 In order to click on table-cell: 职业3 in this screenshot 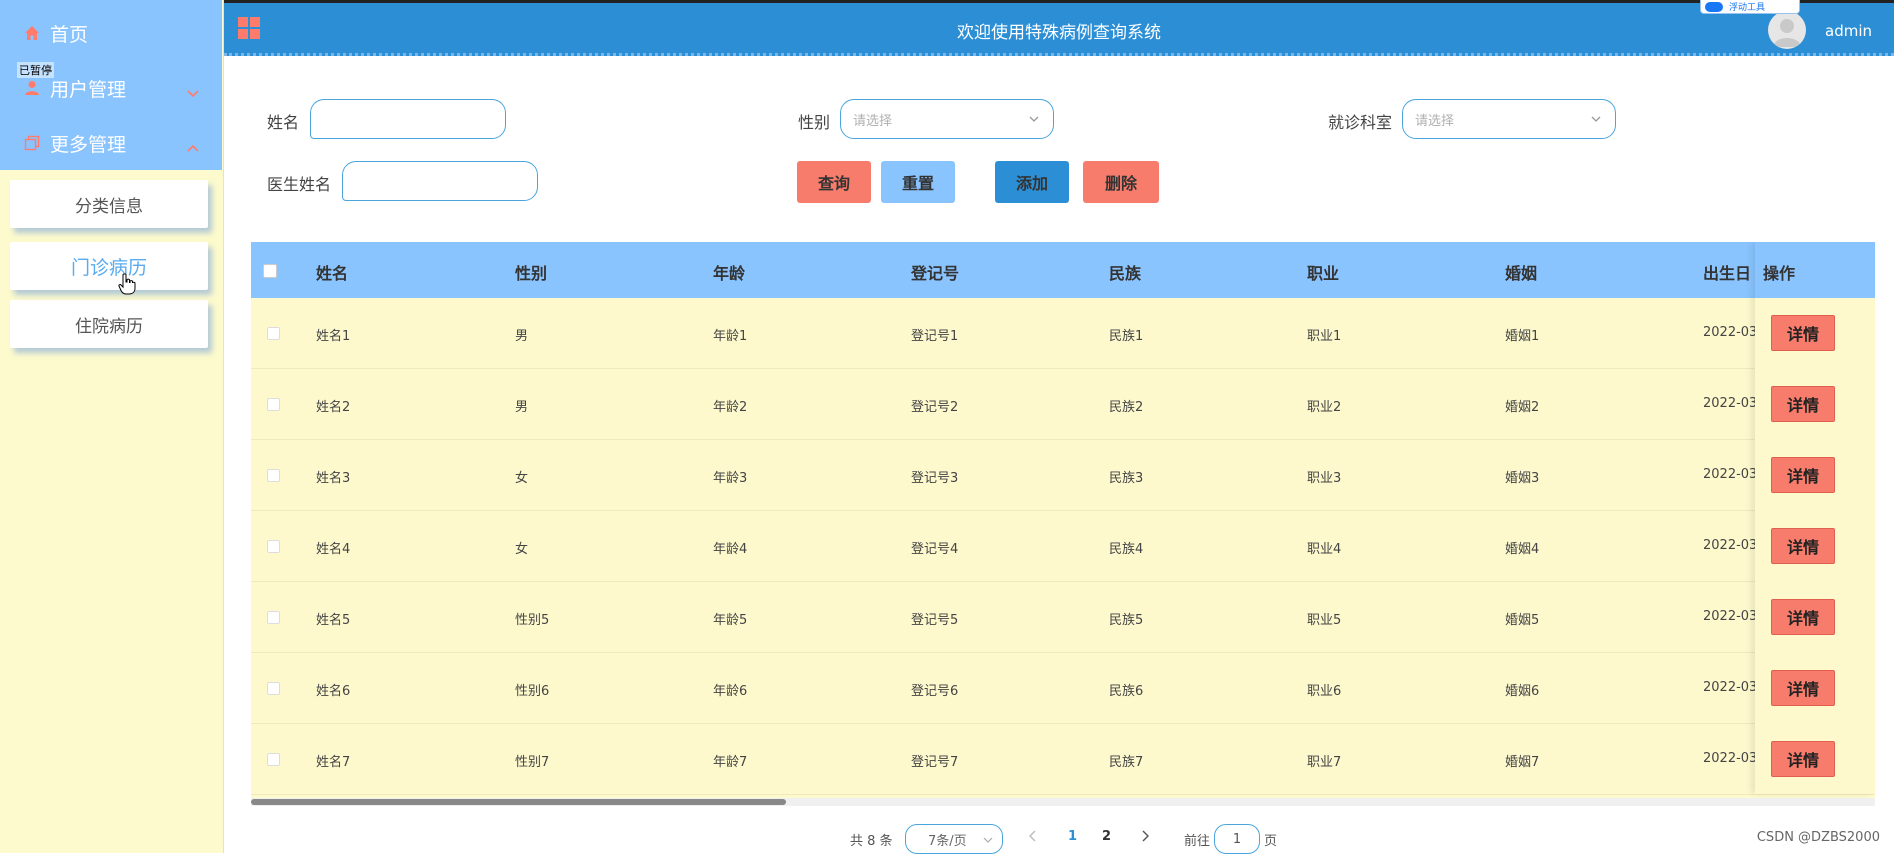, I will do `click(1324, 478)`.